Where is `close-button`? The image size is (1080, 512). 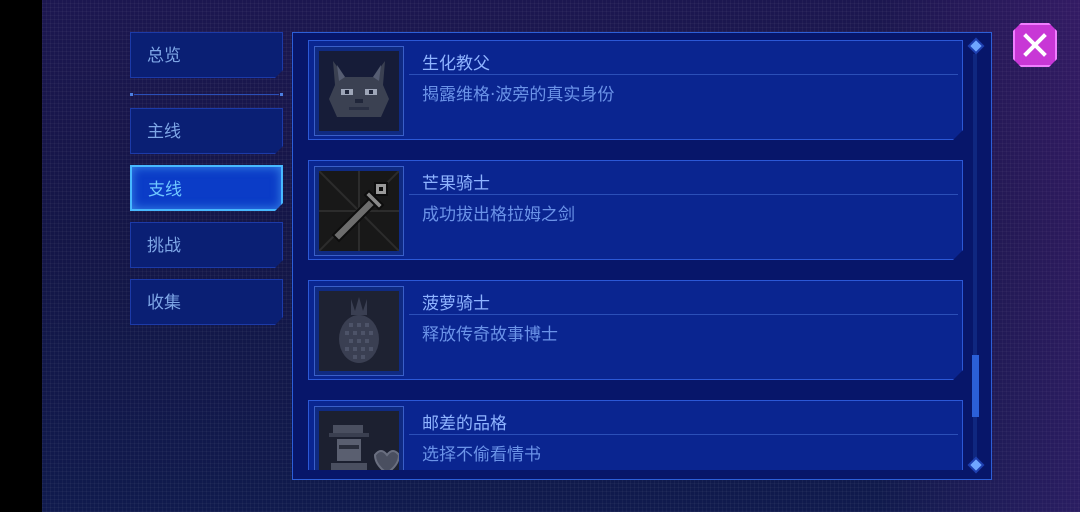 close-button is located at coordinates (1035, 45).